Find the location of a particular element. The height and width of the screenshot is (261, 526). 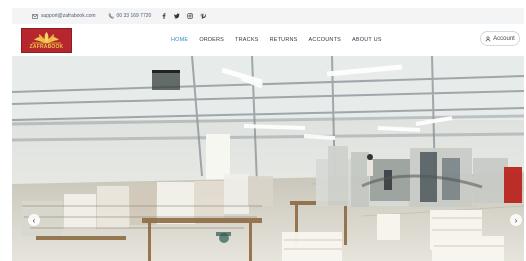

twitter-icon is located at coordinates (177, 16).